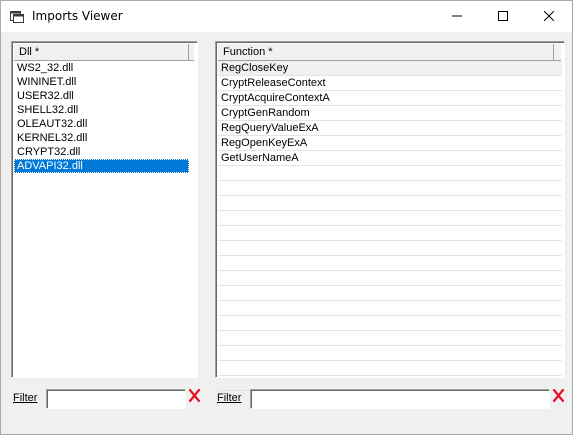 The height and width of the screenshot is (435, 573). I want to click on maximize-icon, so click(503, 17).